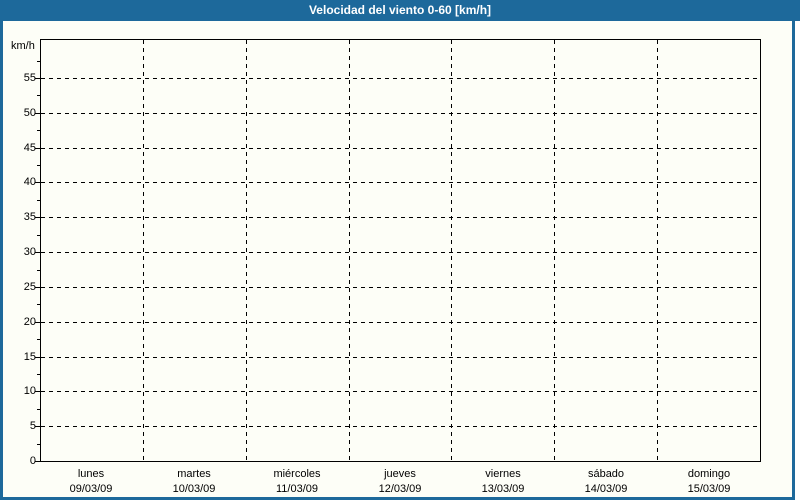  What do you see at coordinates (29, 391) in the screenshot?
I see `y-axis-tick-label: 10` at bounding box center [29, 391].